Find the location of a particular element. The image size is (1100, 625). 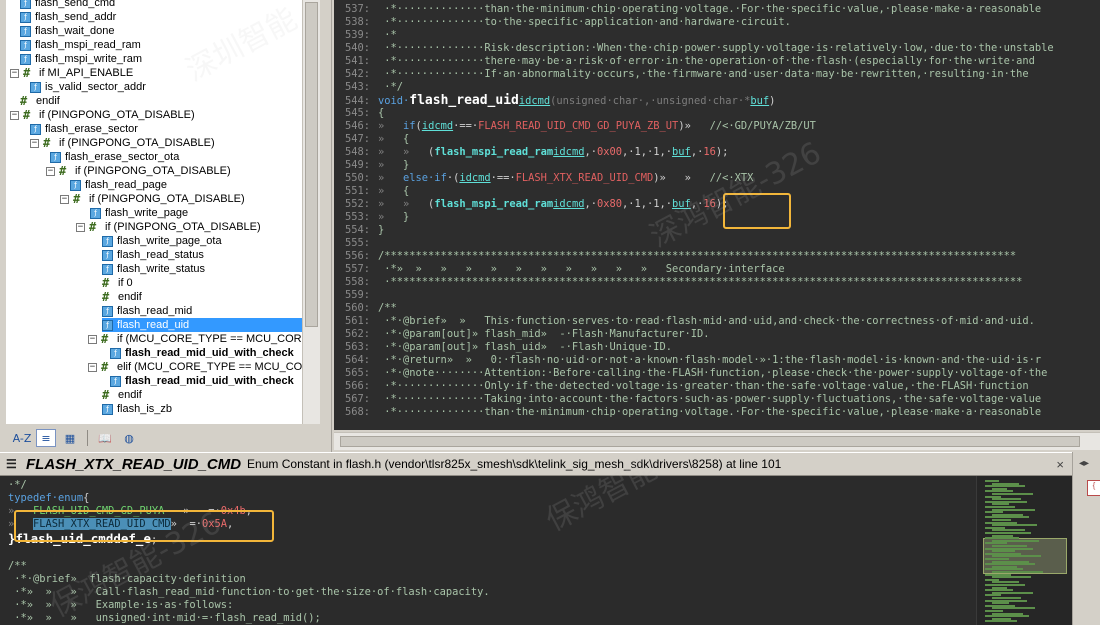

document-icon: { is located at coordinates (1093, 488).